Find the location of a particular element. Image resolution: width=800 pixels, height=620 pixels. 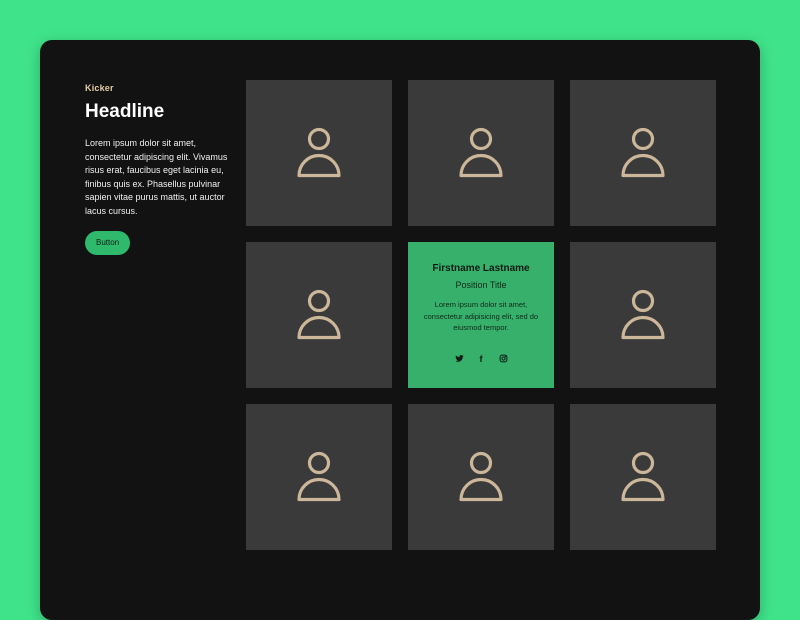

member-position: Position Title is located at coordinates (480, 285).